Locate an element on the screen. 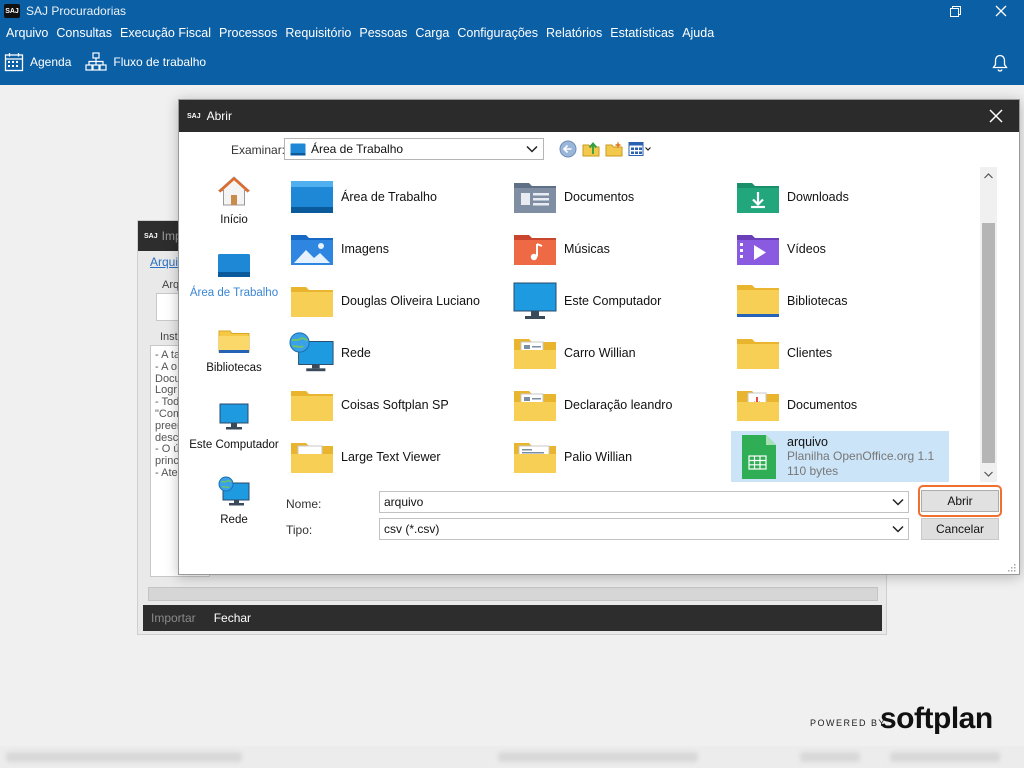 This screenshot has height=768, width=1024. file-item: Este Computador is located at coordinates (617, 301).